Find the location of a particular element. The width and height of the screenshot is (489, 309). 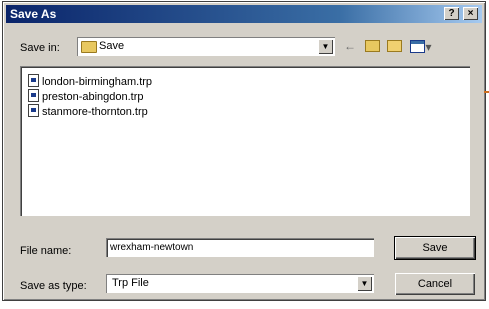

title-bar: Save As ? × is located at coordinates (244, 14).